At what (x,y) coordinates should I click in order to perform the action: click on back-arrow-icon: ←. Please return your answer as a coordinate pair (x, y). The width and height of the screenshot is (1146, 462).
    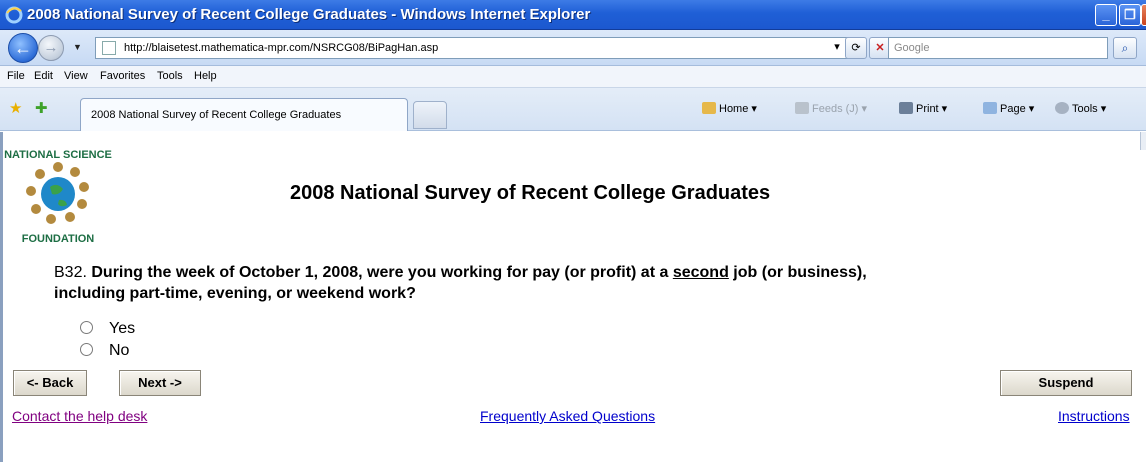
    Looking at the image, I should click on (23, 48).